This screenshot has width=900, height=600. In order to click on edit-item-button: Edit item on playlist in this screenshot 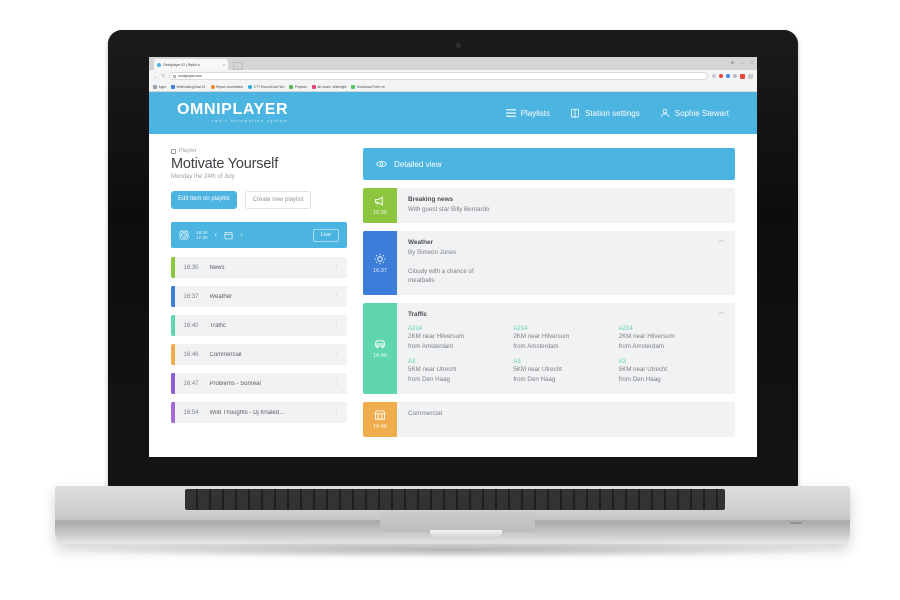, I will do `click(204, 200)`.